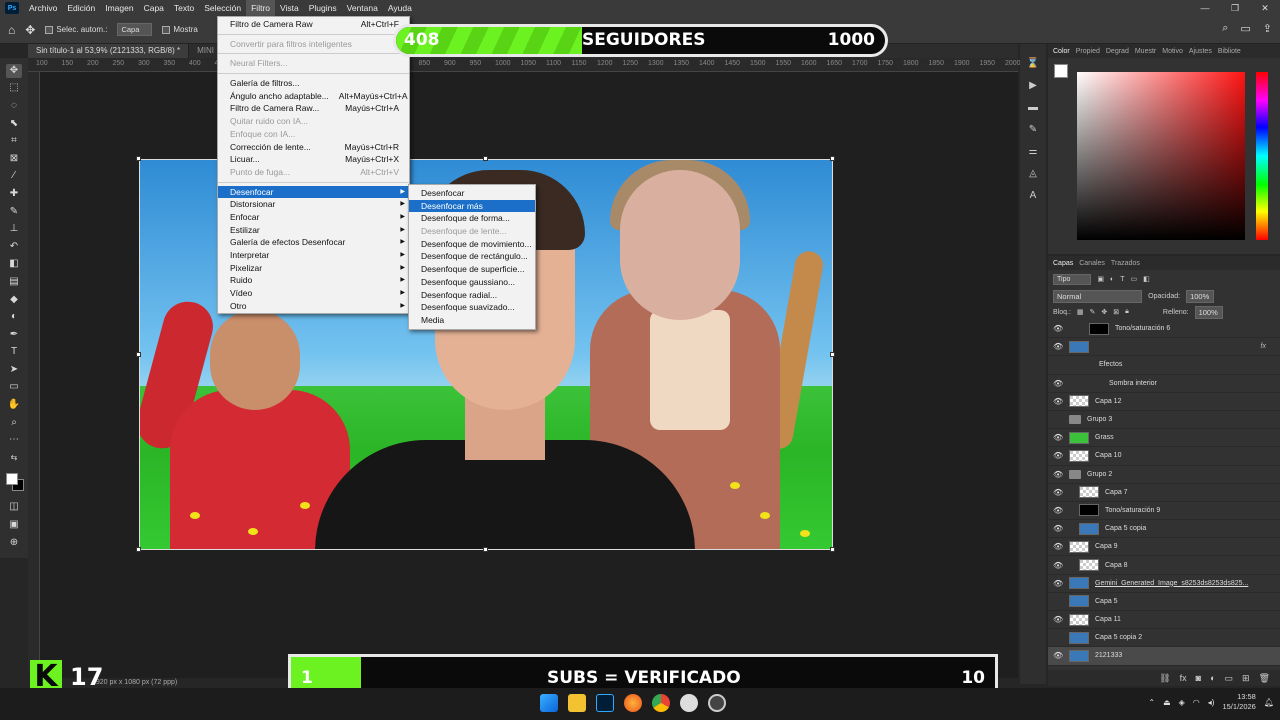 Image resolution: width=1280 pixels, height=720 pixels. I want to click on new-group-icon: ▭, so click(1229, 678).